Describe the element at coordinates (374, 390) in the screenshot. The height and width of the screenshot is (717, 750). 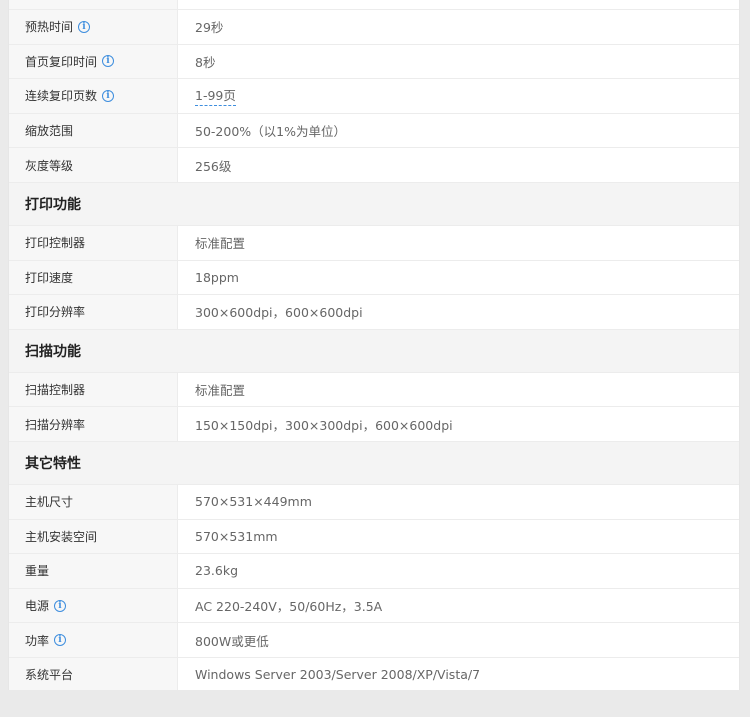
I see `table-row: 扫描控制器 标准配置` at that location.